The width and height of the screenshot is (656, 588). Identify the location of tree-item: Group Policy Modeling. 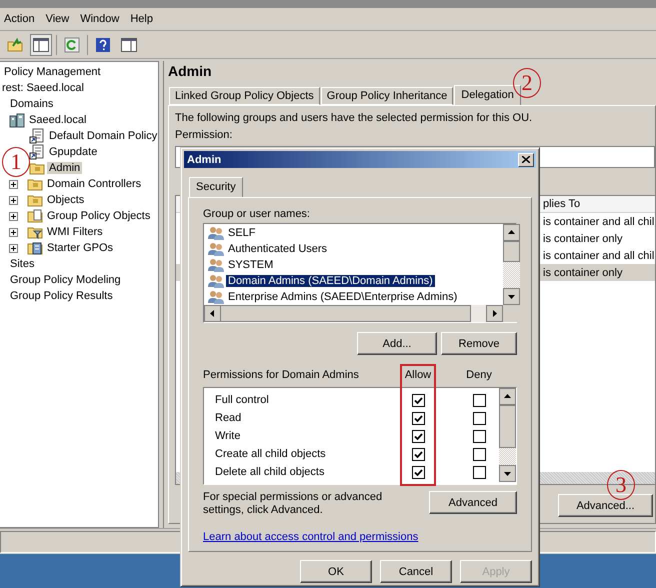
(65, 280).